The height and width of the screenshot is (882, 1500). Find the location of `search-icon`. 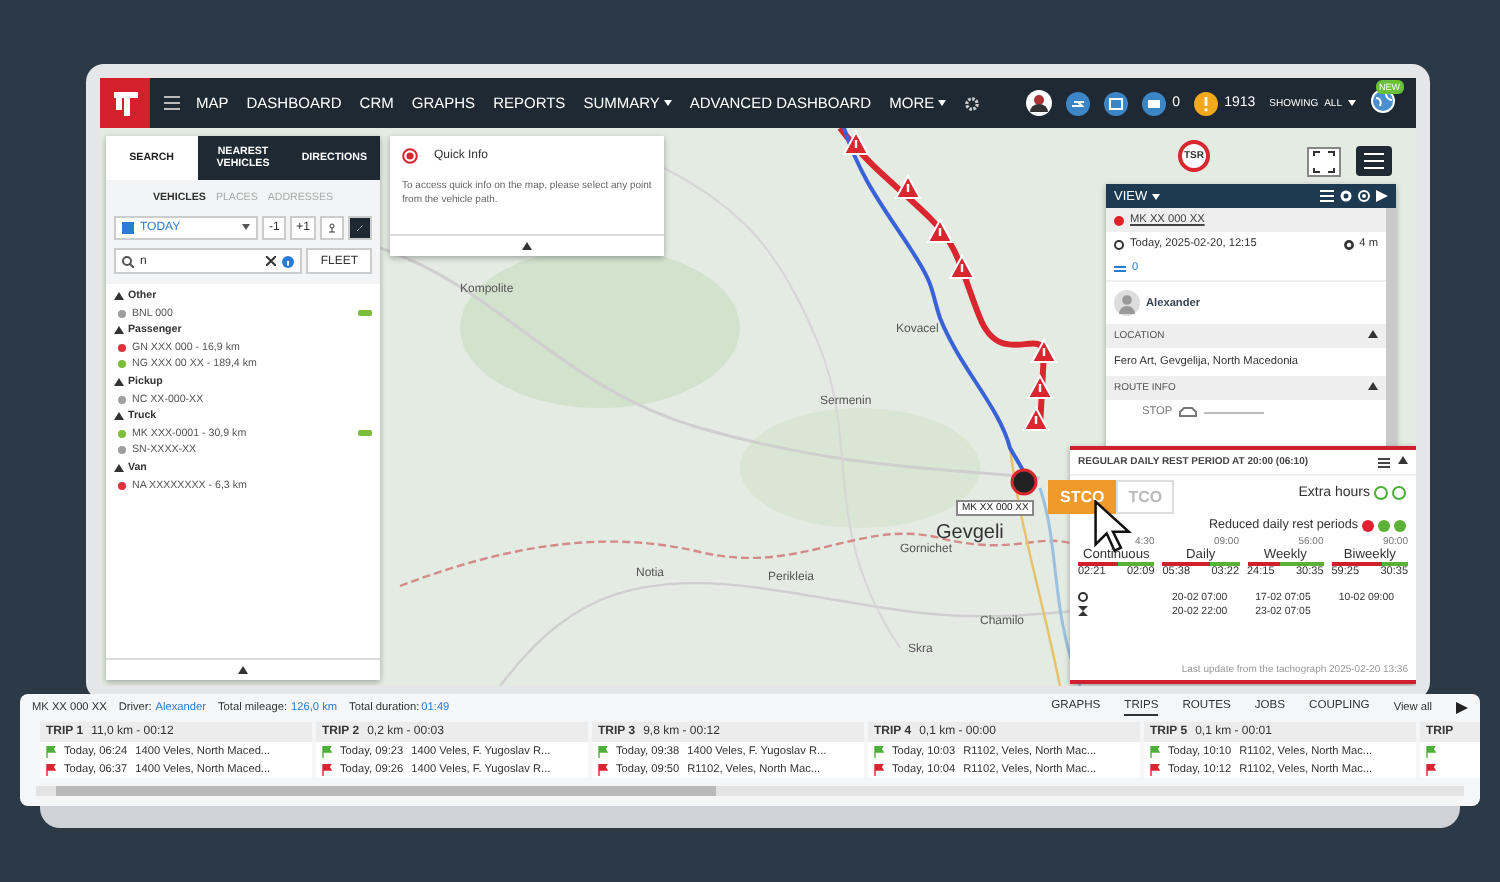

search-icon is located at coordinates (128, 261).